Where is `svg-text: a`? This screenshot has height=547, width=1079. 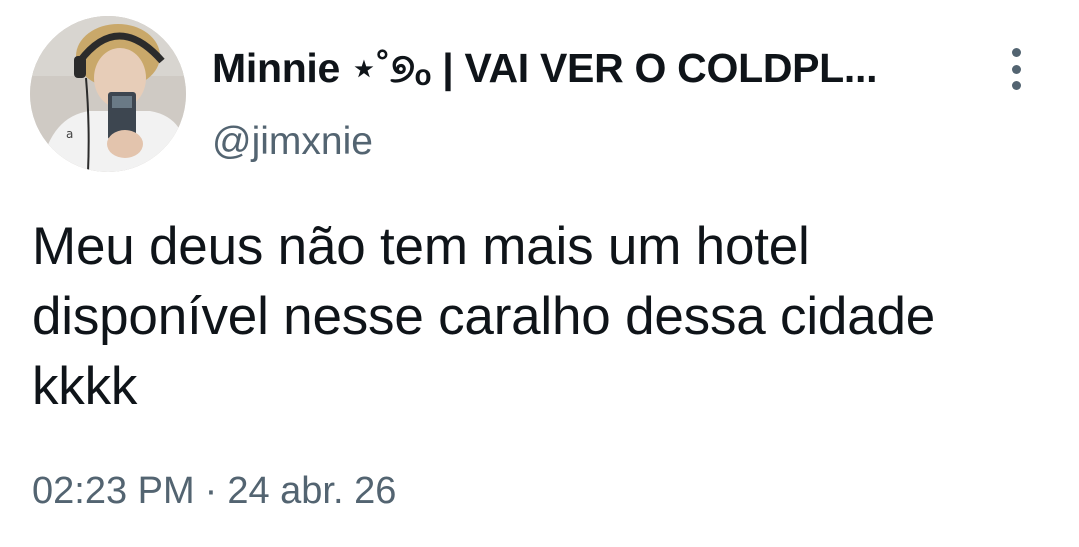
svg-text: a is located at coordinates (69, 134).